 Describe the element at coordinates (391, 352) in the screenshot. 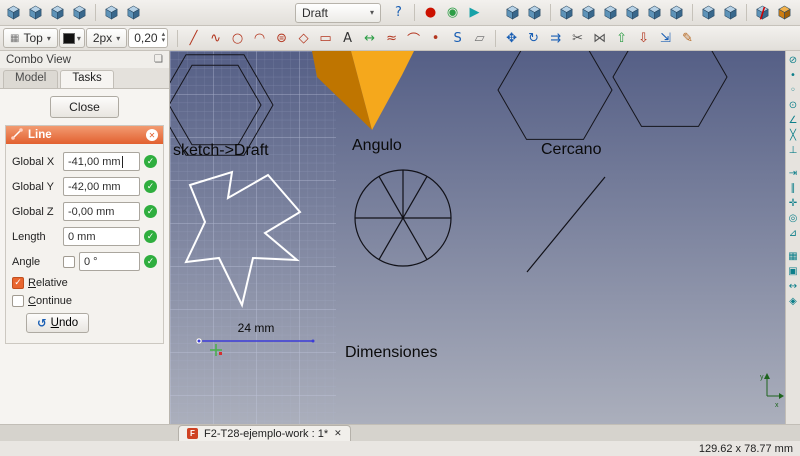

I see `label-dimensiones: Dimensiones` at that location.